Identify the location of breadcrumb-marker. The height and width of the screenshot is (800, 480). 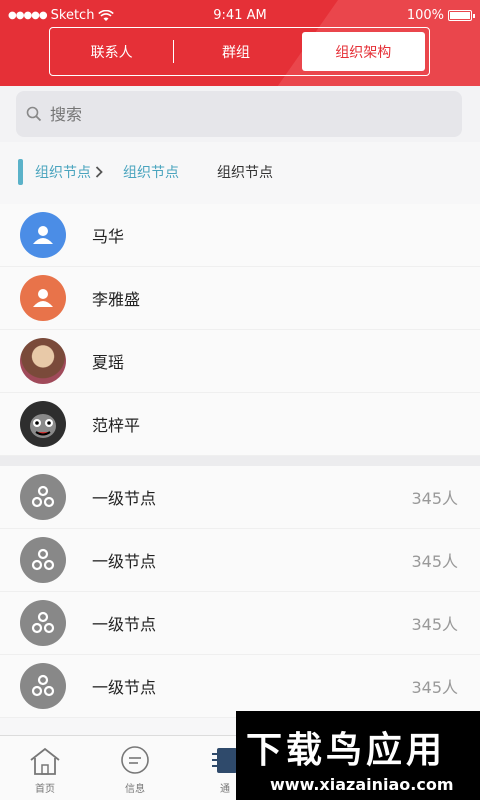
(20, 172).